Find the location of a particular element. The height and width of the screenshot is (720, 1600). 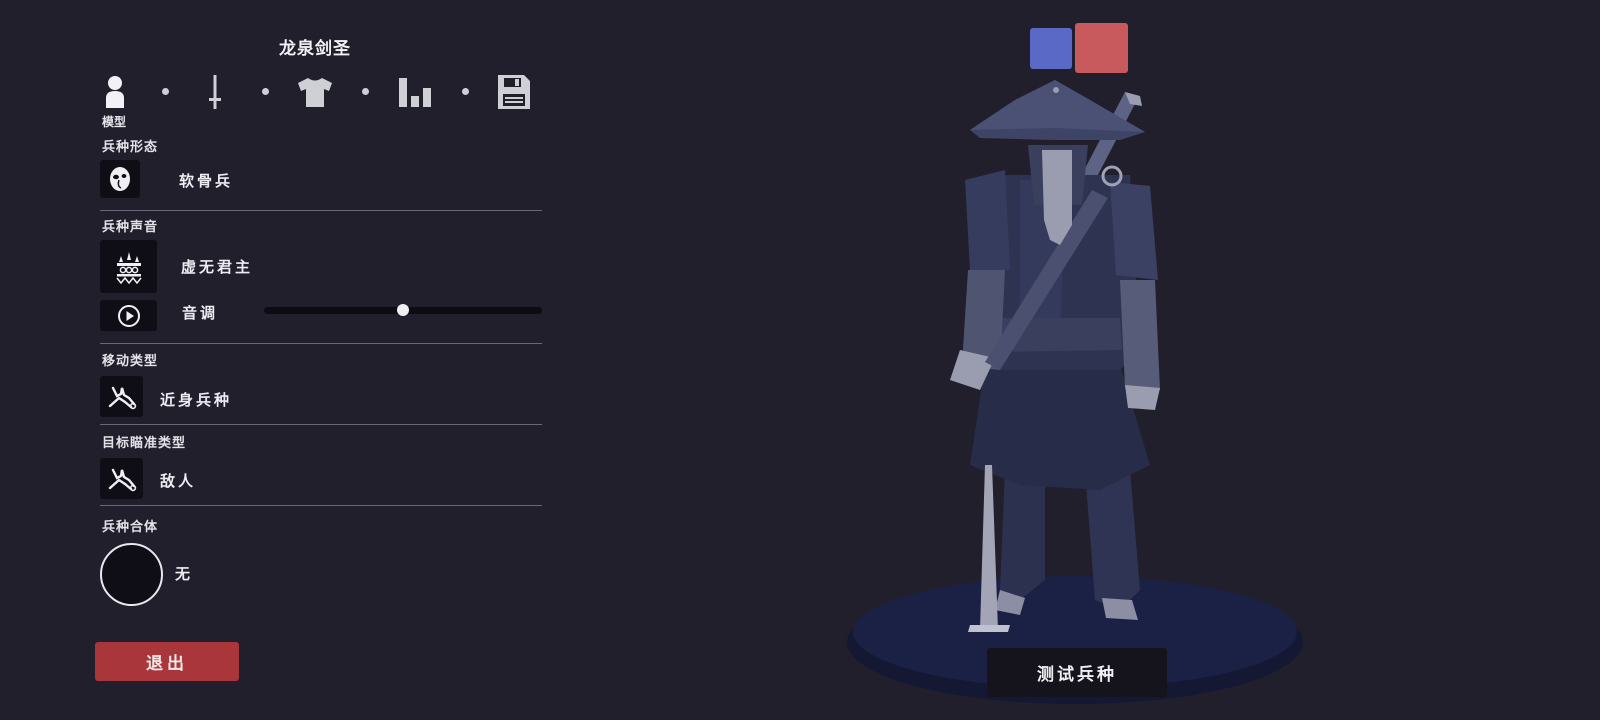

color-swatch-blue is located at coordinates (1051, 48).